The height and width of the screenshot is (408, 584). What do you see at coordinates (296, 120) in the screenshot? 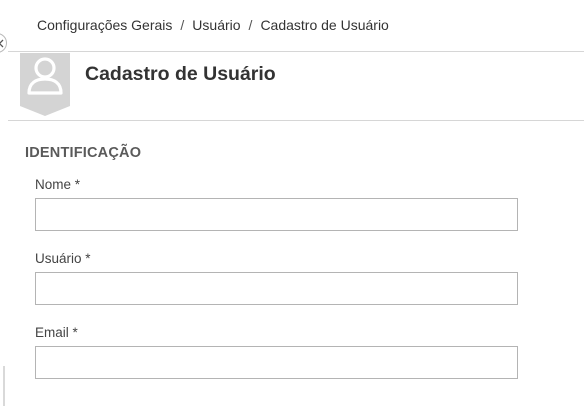
I see `header-bottom-divider` at bounding box center [296, 120].